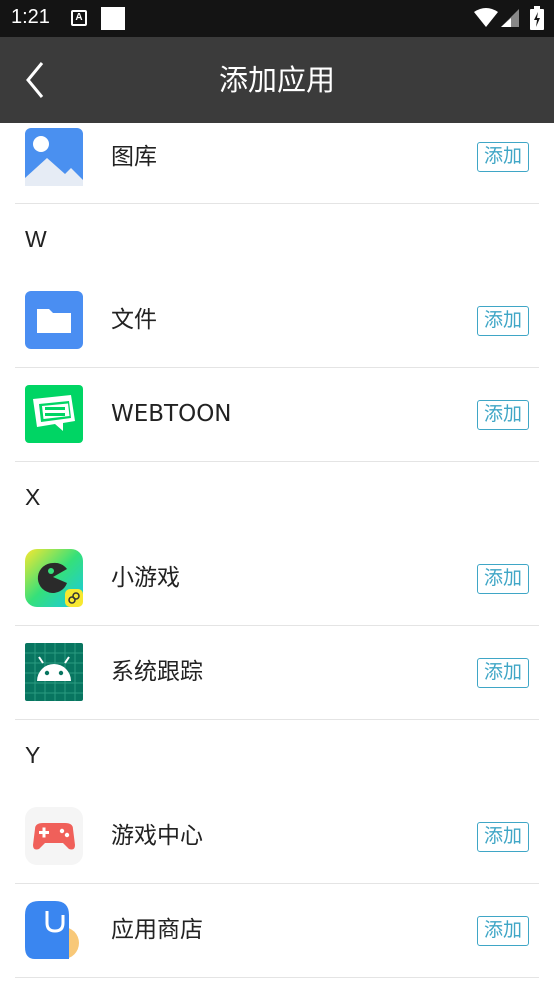 This screenshot has width=554, height=984. What do you see at coordinates (33, 755) in the screenshot?
I see `section-header: Y` at bounding box center [33, 755].